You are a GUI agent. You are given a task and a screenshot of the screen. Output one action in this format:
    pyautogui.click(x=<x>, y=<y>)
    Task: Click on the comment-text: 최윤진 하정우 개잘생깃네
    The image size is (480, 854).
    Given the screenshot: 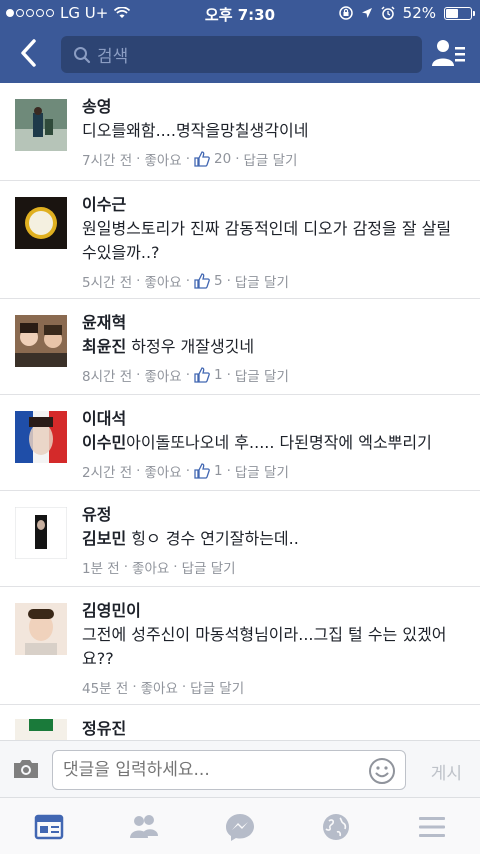 What is the action you would take?
    pyautogui.click(x=273, y=347)
    